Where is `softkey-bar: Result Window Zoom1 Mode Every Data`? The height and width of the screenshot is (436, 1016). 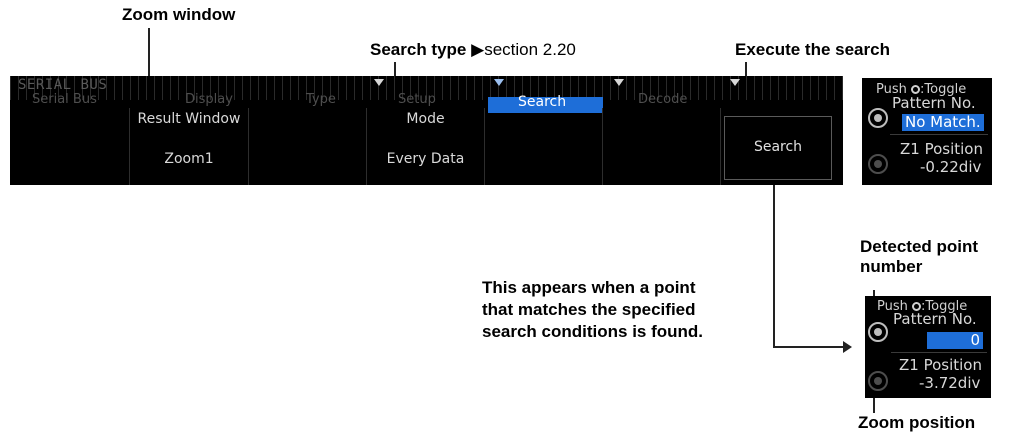 softkey-bar: Result Window Zoom1 Mode Every Data is located at coordinates (426, 146).